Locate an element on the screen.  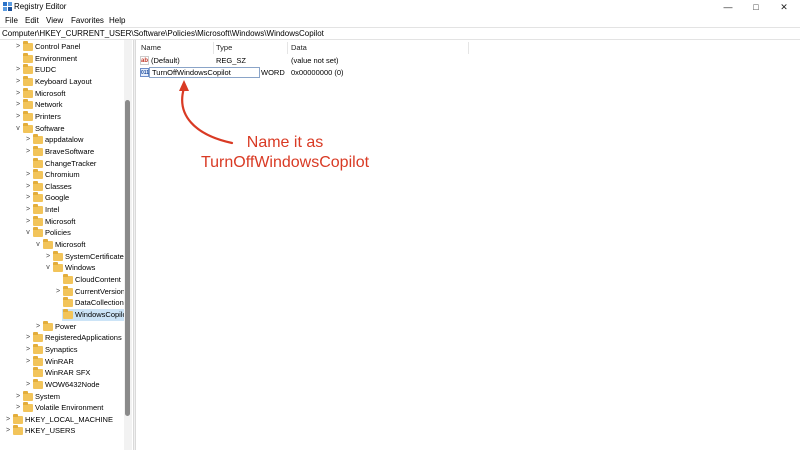
tree-node-label: Chromium is located at coordinates (62, 175).